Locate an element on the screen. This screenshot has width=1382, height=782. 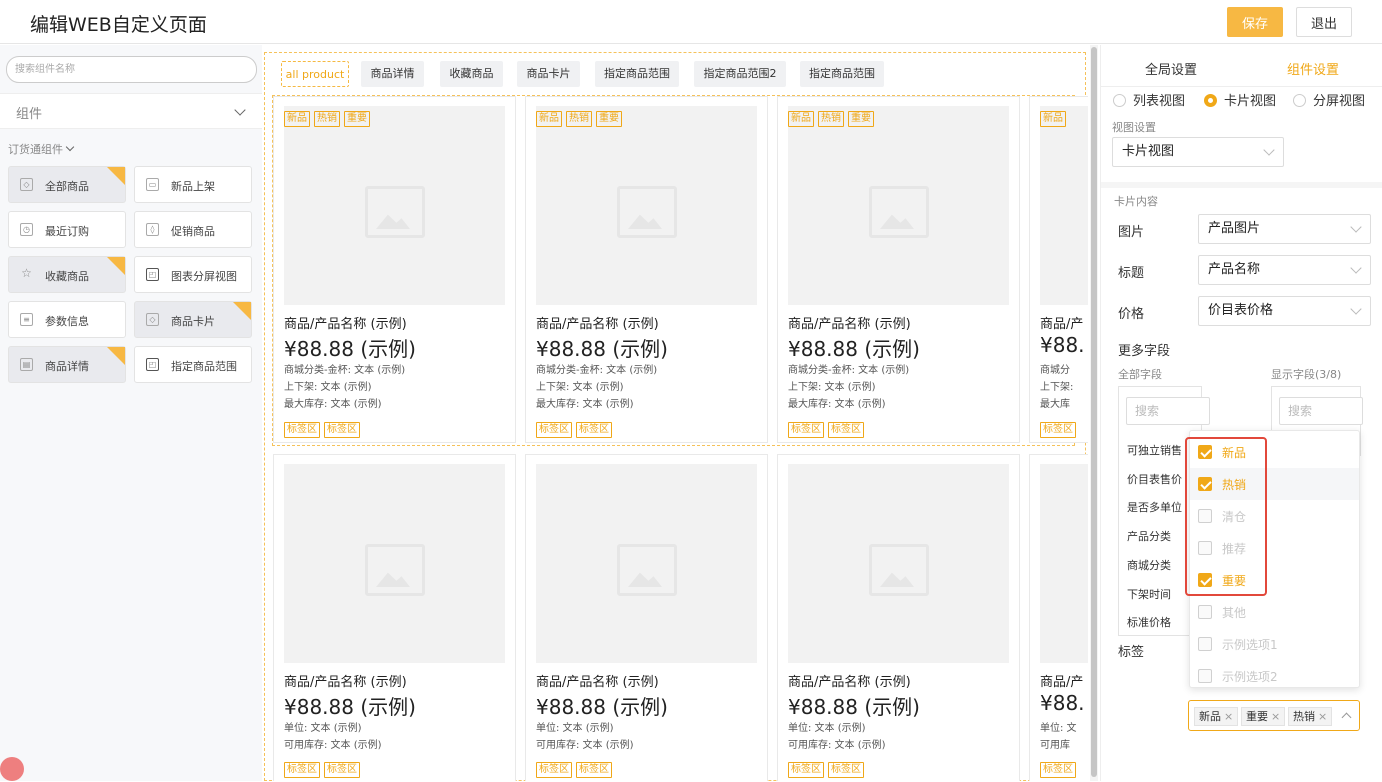
floating-record-button is located at coordinates (12, 769).